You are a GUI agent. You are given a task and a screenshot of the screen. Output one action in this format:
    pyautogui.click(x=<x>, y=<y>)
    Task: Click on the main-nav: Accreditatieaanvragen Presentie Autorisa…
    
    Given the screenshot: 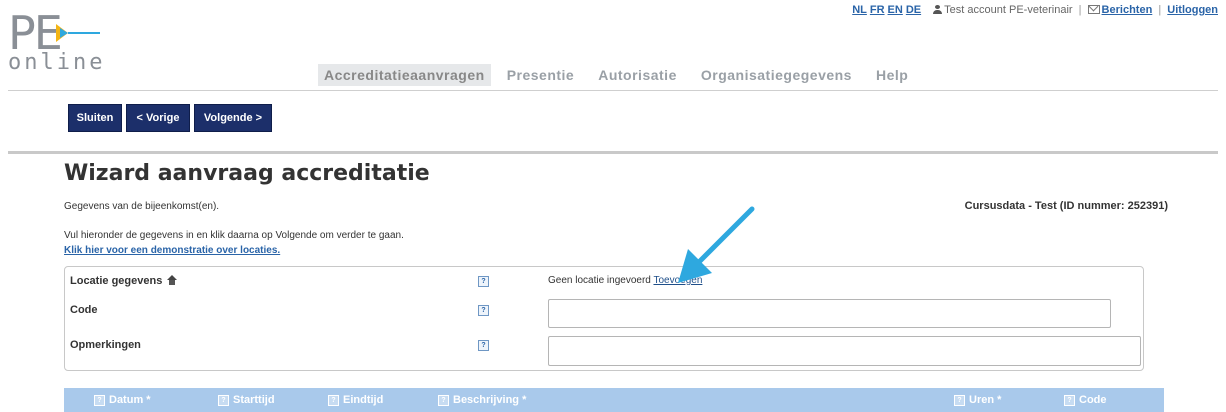 What is the action you would take?
    pyautogui.click(x=621, y=75)
    